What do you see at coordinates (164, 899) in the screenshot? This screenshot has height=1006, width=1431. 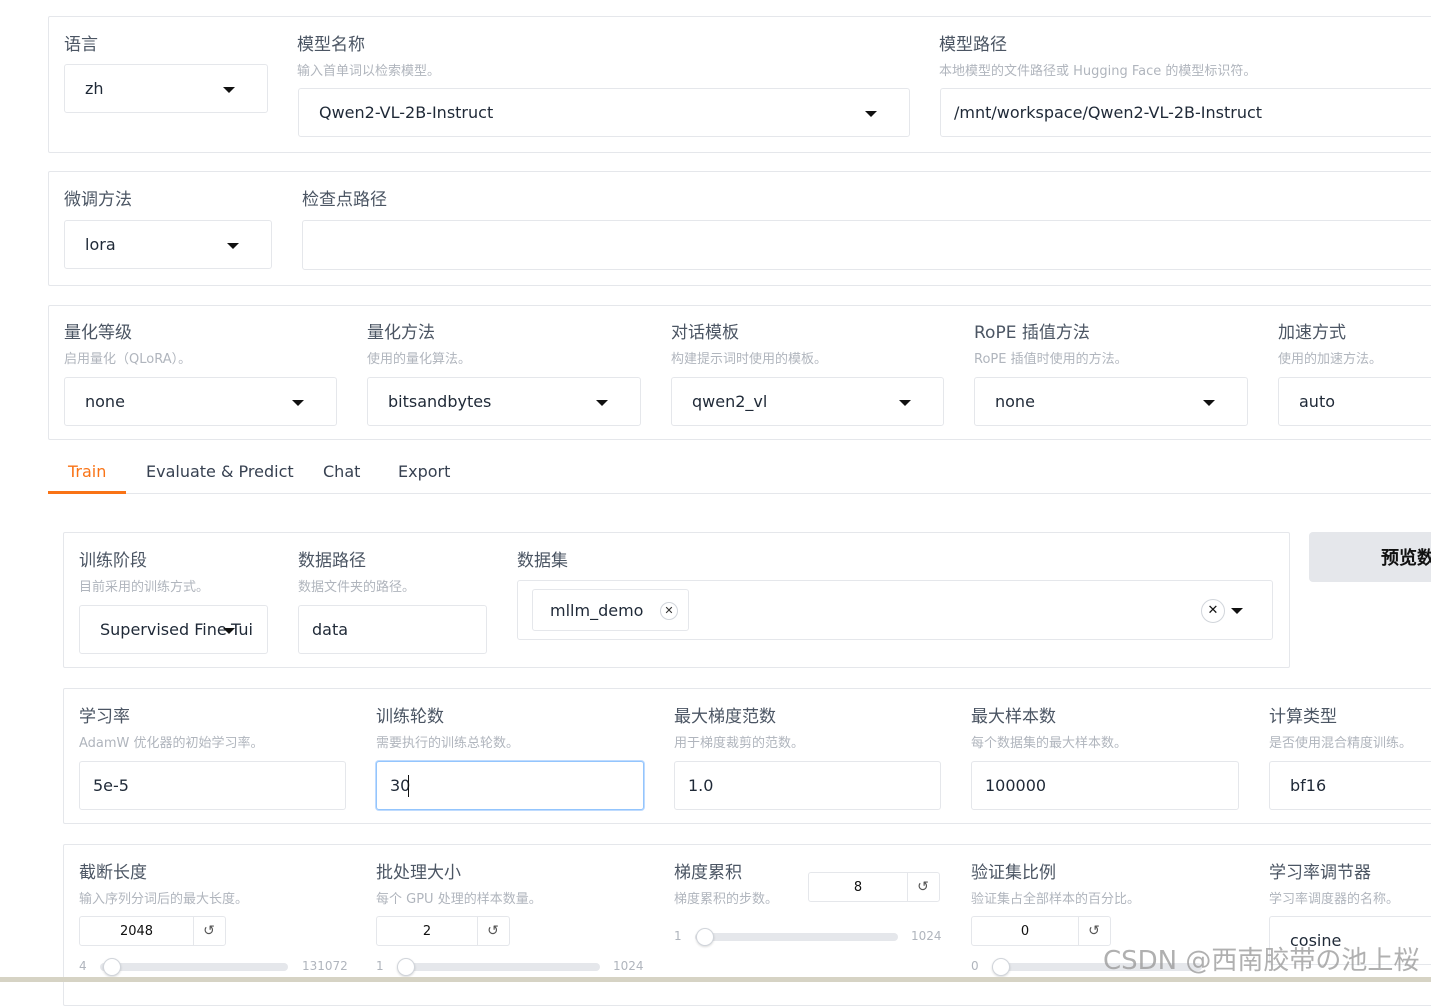 I see `cutoff-len-hint: 输入序列分词后的最大长度。` at bounding box center [164, 899].